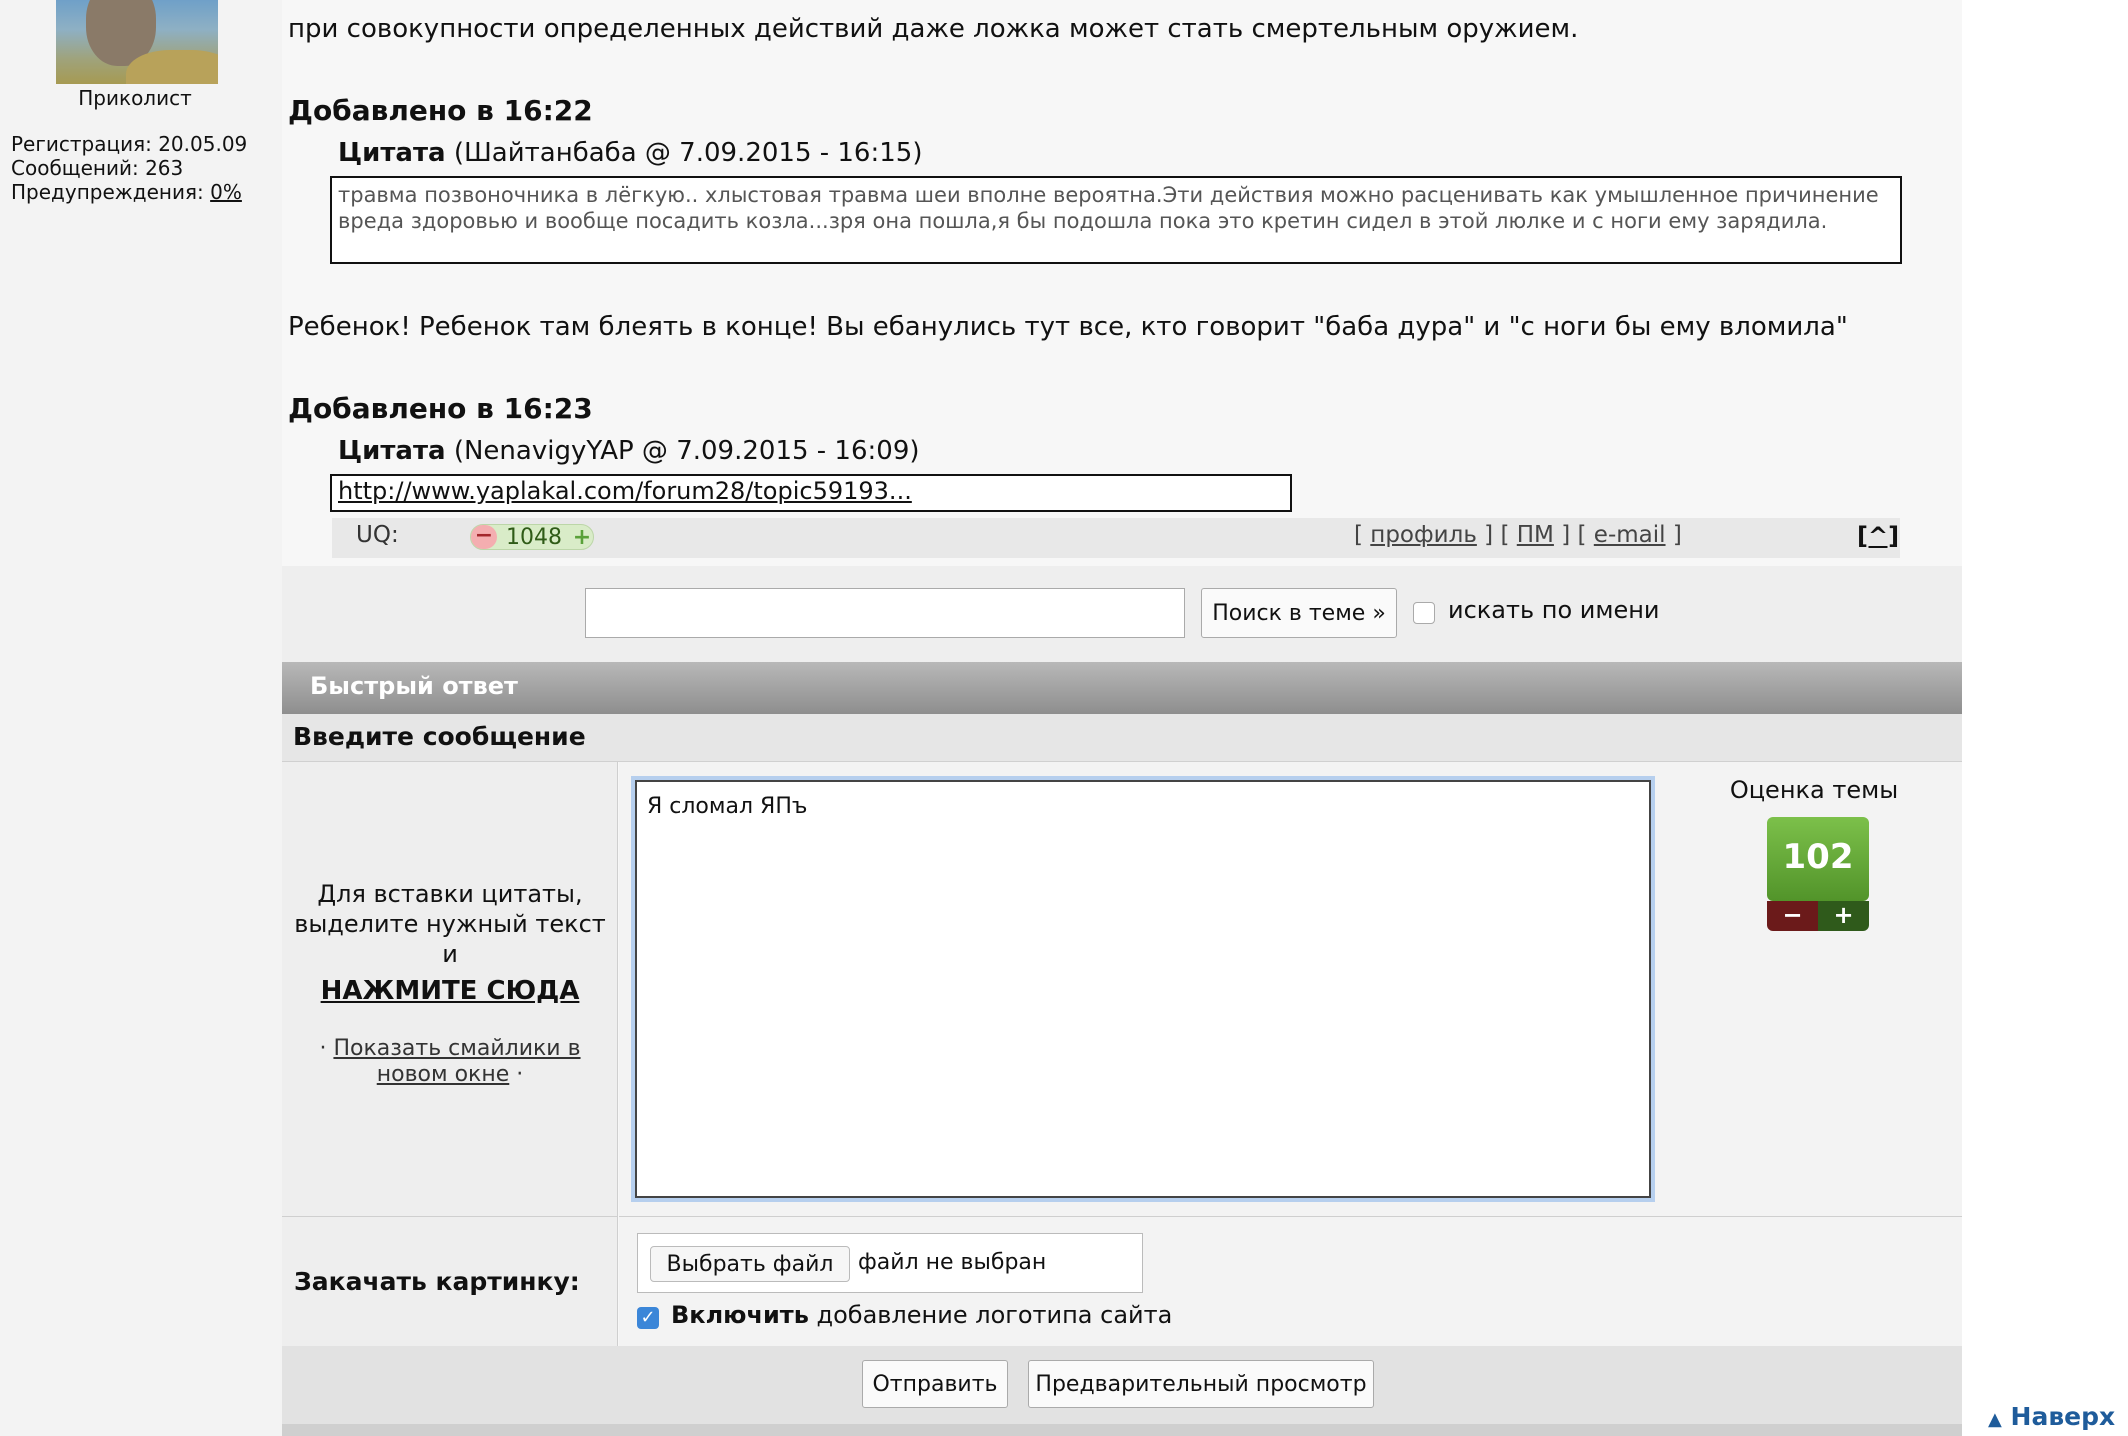 The width and height of the screenshot is (2128, 1436). Describe the element at coordinates (1878, 536) in the screenshot. I see `post-to-top-link: [^]` at that location.